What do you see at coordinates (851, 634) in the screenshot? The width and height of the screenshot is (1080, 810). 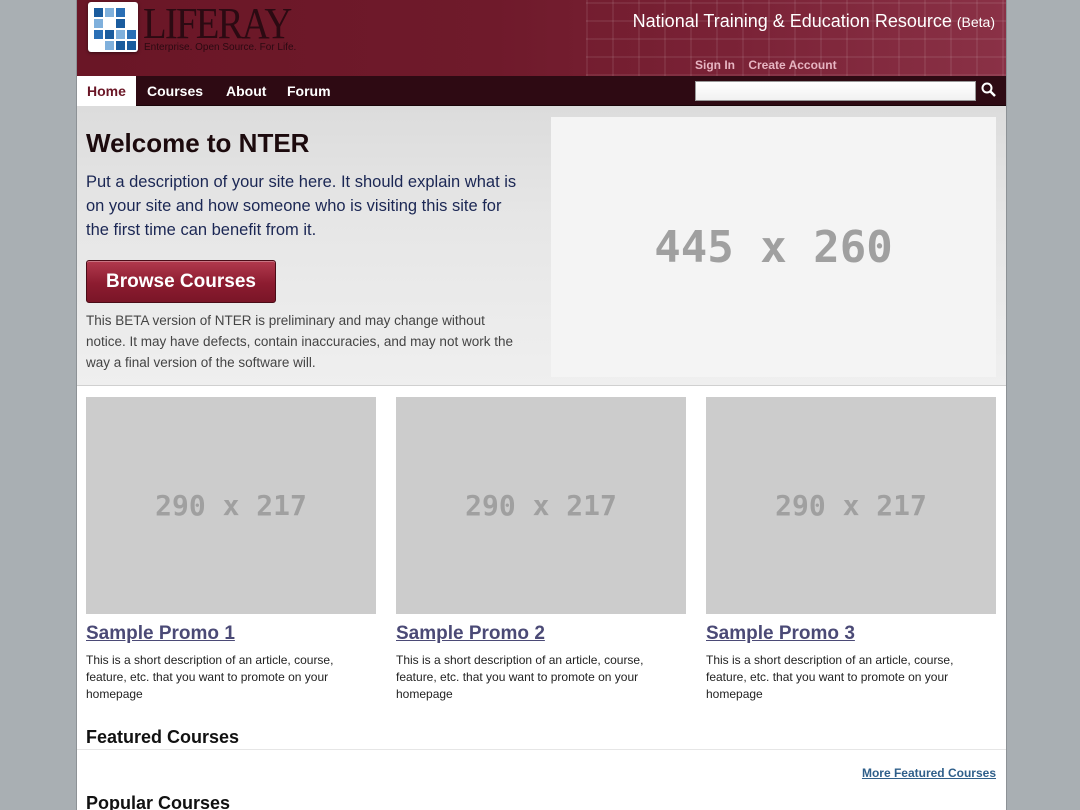 I see `promo-title-link: Sample Promo 3` at bounding box center [851, 634].